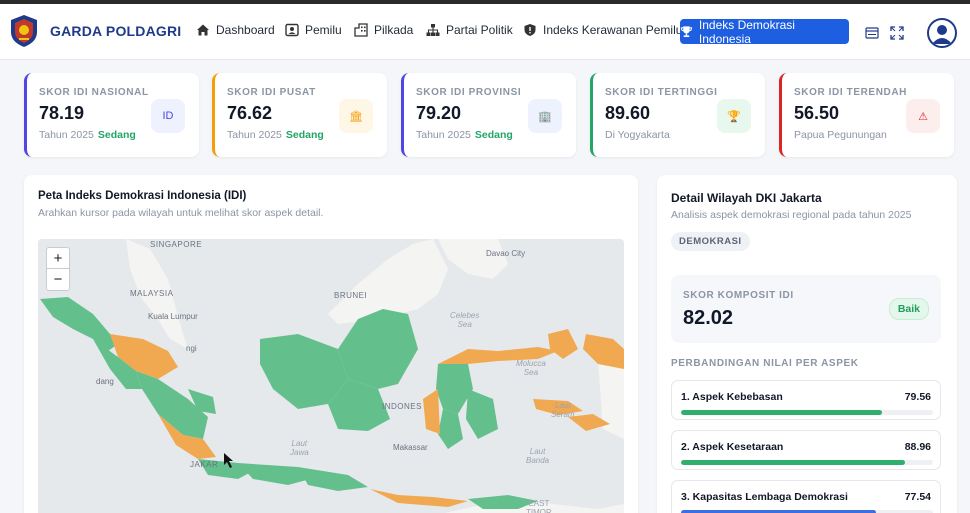 This screenshot has width=970, height=513. I want to click on score-card-icon: ⚠, so click(923, 116).